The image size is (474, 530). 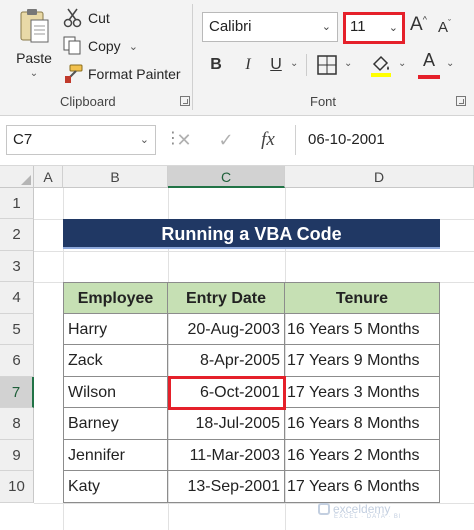 I want to click on column-header-a: A, so click(x=48, y=177).